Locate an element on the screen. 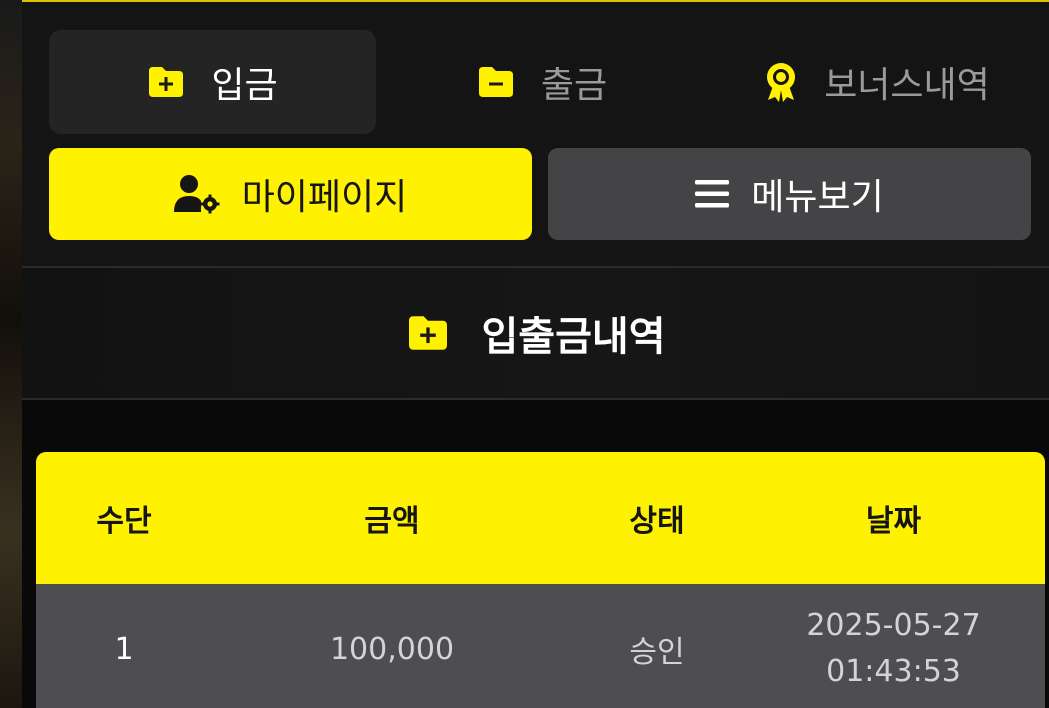  tab-withdraw: 출금 is located at coordinates (542, 82).